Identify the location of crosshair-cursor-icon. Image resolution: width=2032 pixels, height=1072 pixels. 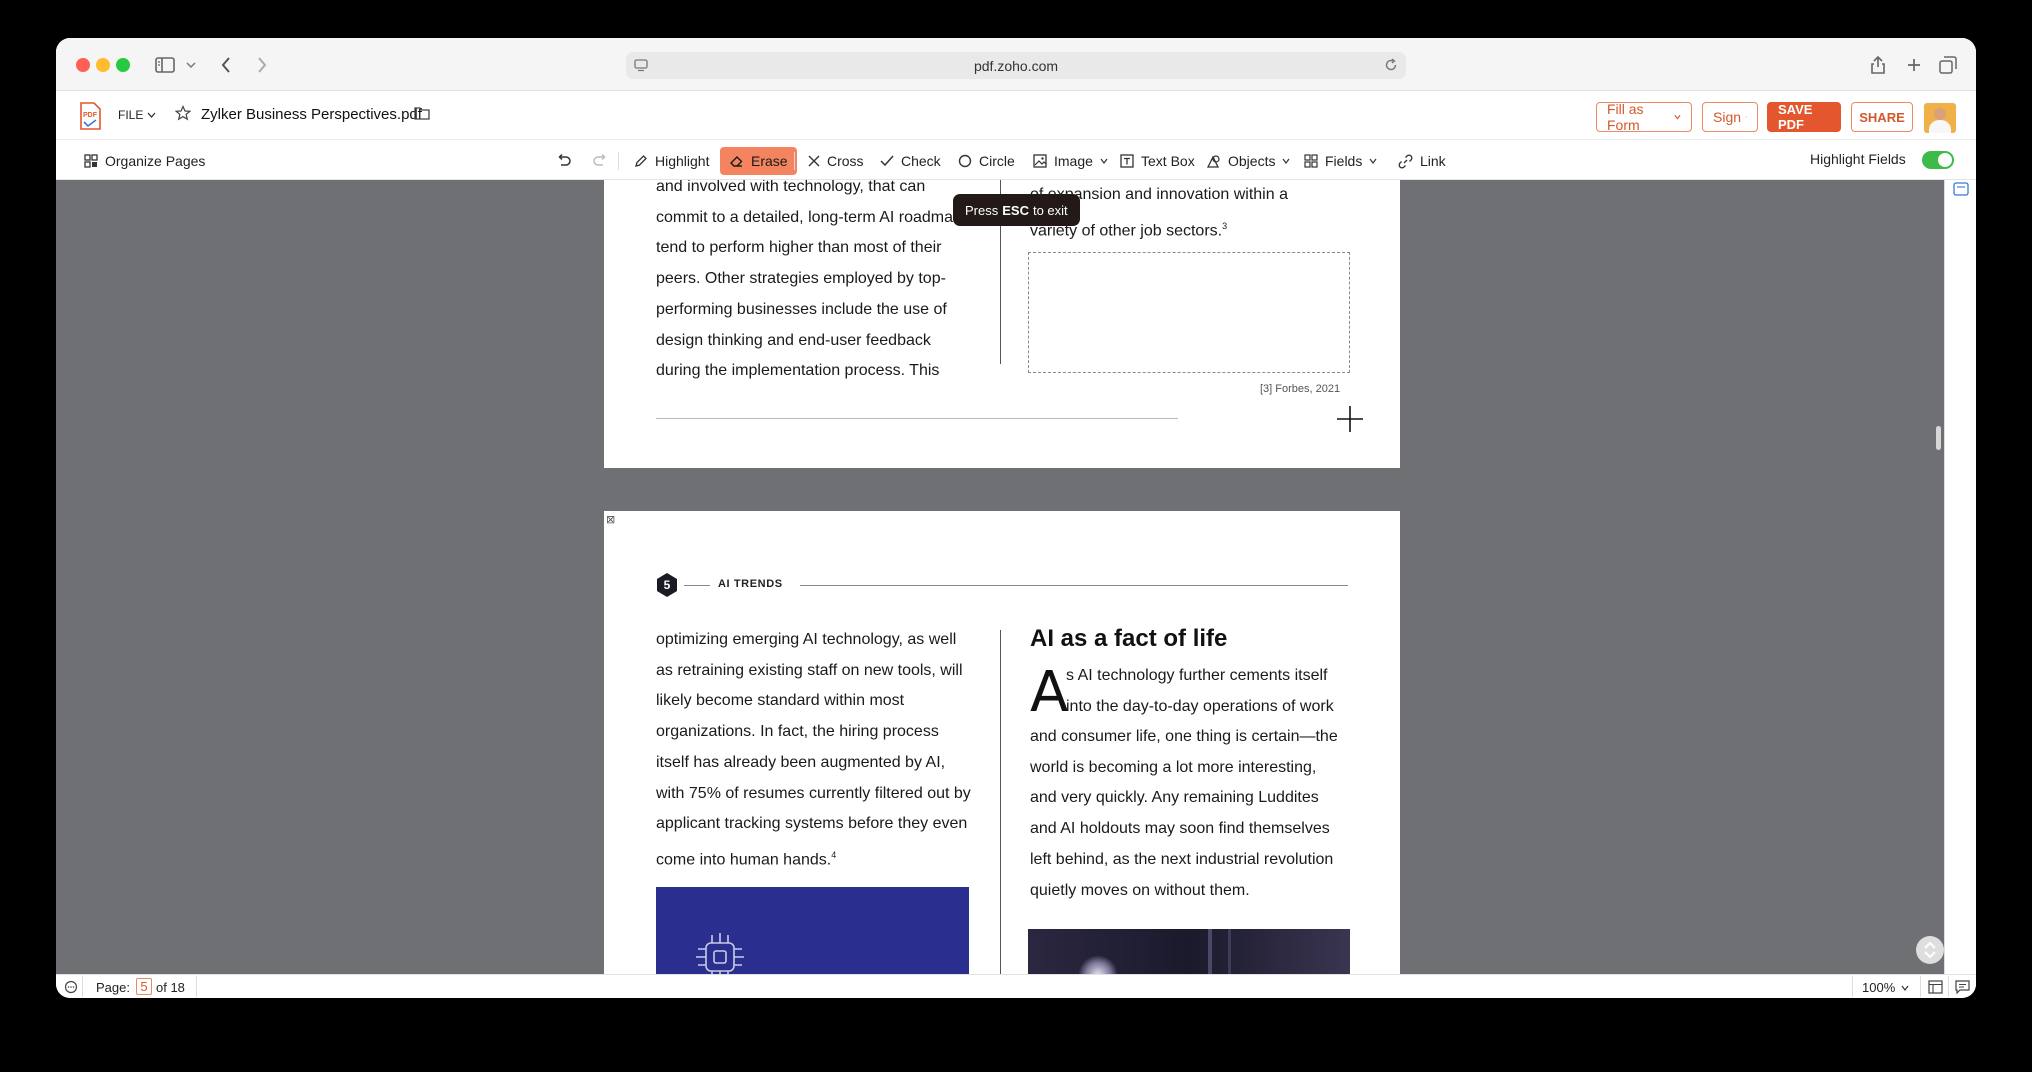
(1350, 419).